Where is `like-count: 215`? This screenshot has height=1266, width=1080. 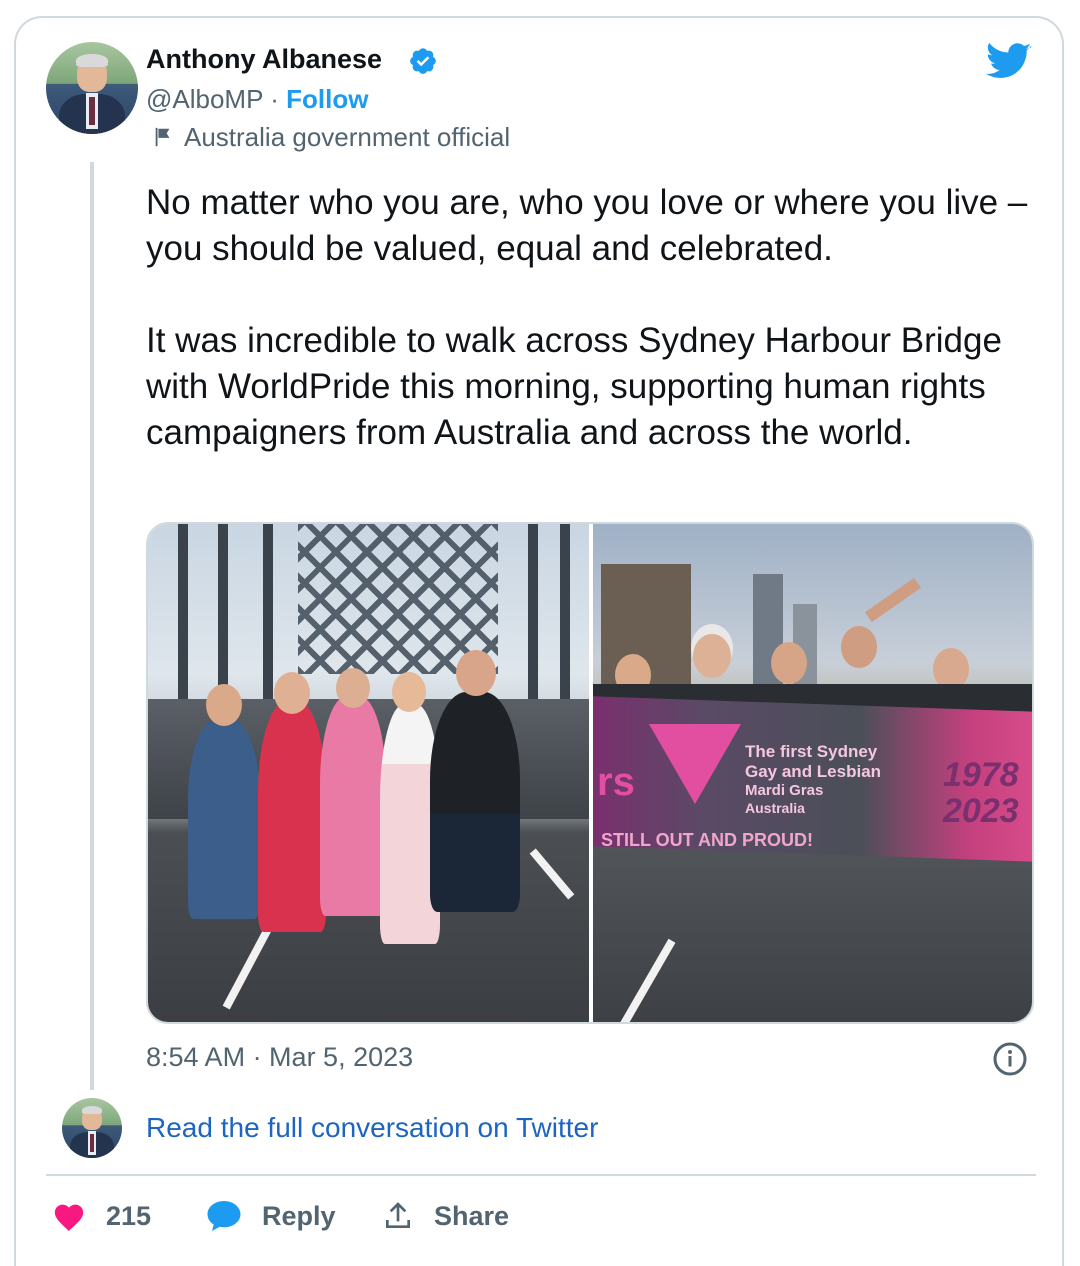 like-count: 215 is located at coordinates (129, 1215).